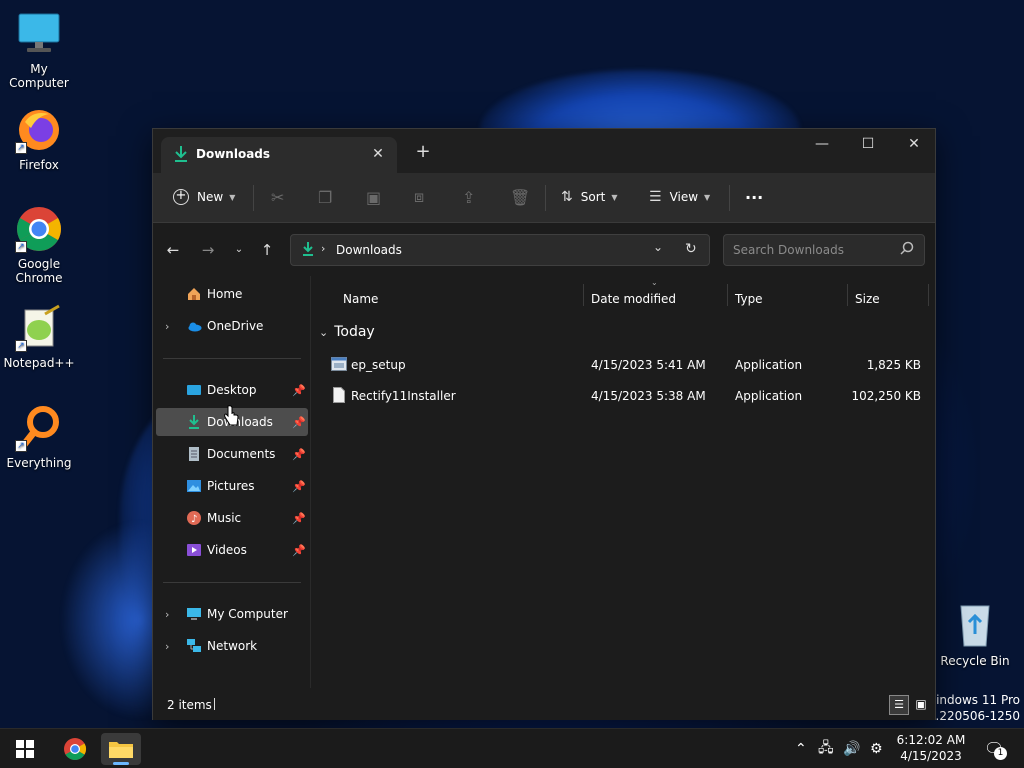 This screenshot has width=1024, height=768. Describe the element at coordinates (801, 748) in the screenshot. I see `show-hidden-icons-chevron-icon: ⌃` at that location.